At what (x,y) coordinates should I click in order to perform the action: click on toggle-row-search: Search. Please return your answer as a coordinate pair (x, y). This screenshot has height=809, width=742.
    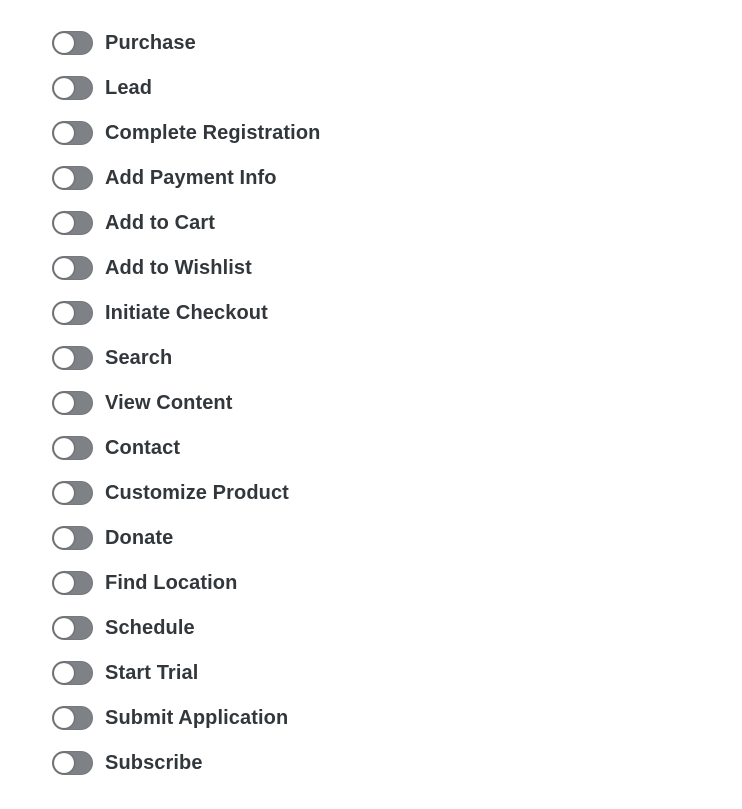
    Looking at the image, I should click on (186, 358).